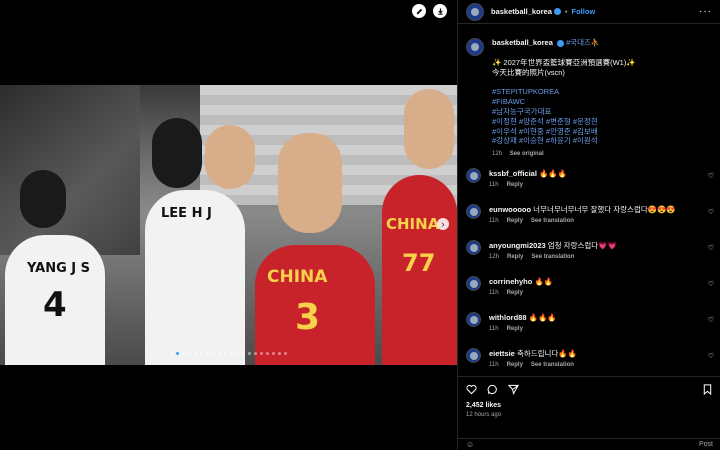 This screenshot has height=450, width=720. What do you see at coordinates (591, 330) in the screenshot?
I see `comment-item: withlord88 🔥🔥🔥 11h Reply ♡` at bounding box center [591, 330].